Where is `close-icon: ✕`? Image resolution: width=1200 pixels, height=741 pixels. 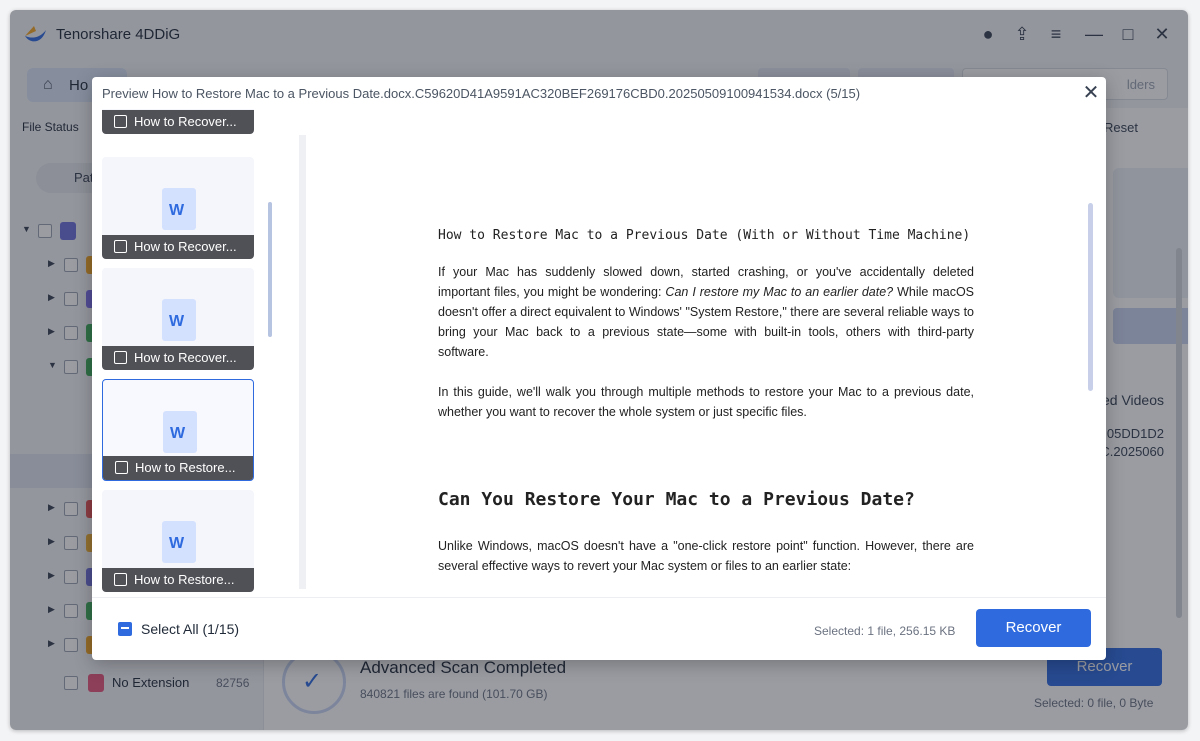 close-icon: ✕ is located at coordinates (1091, 93).